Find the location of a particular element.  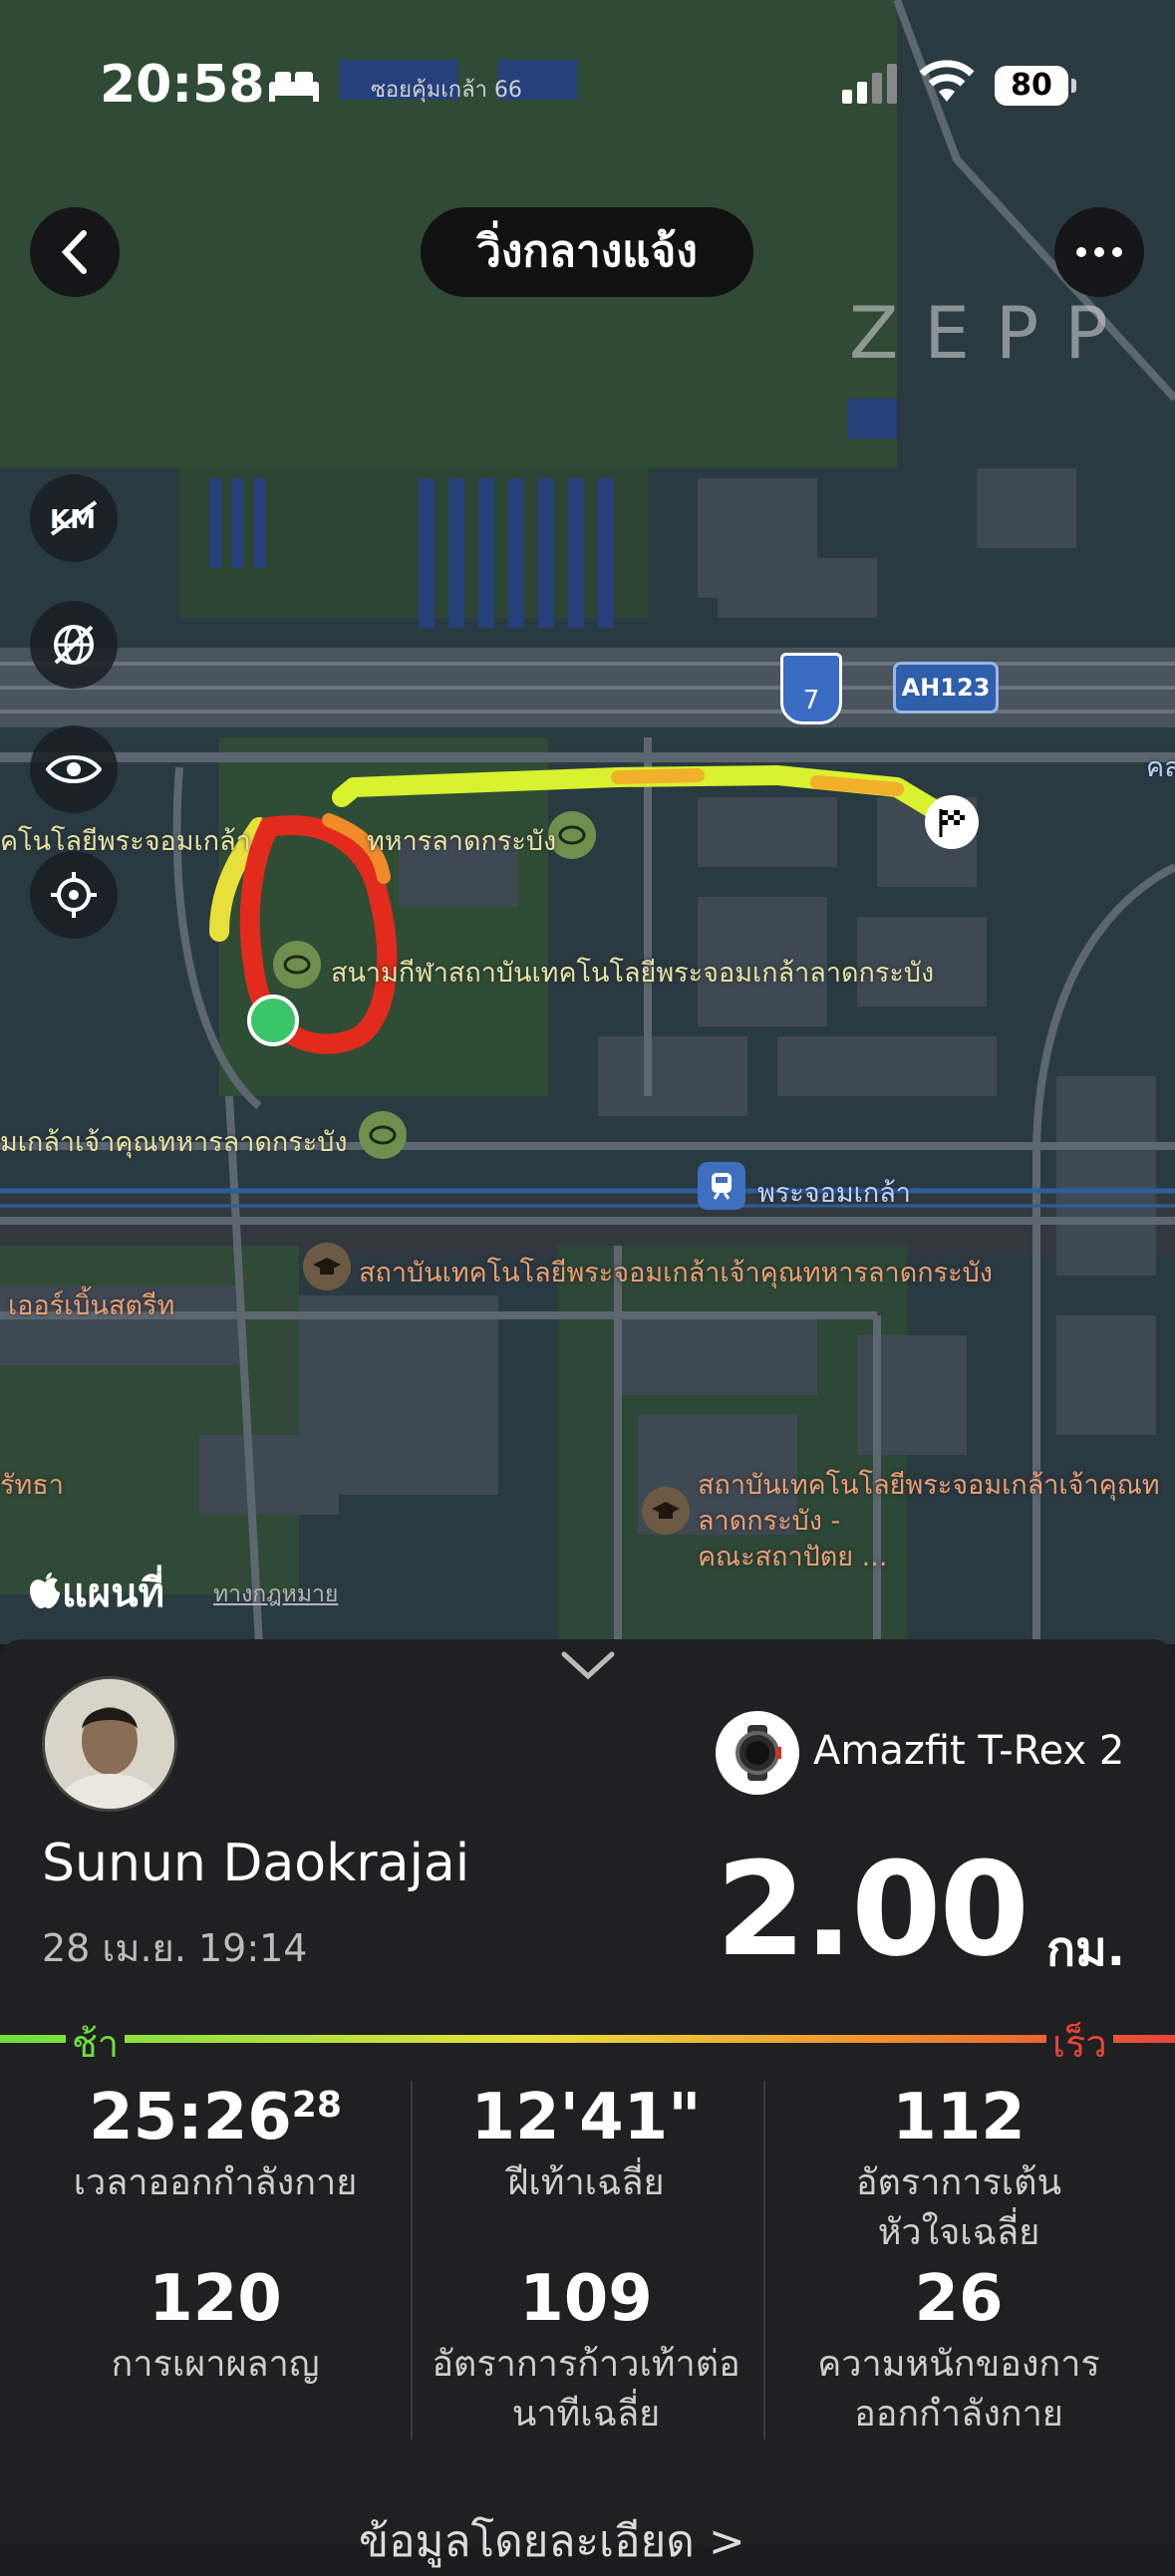

zepp-watermark: ZEPP is located at coordinates (991, 333).